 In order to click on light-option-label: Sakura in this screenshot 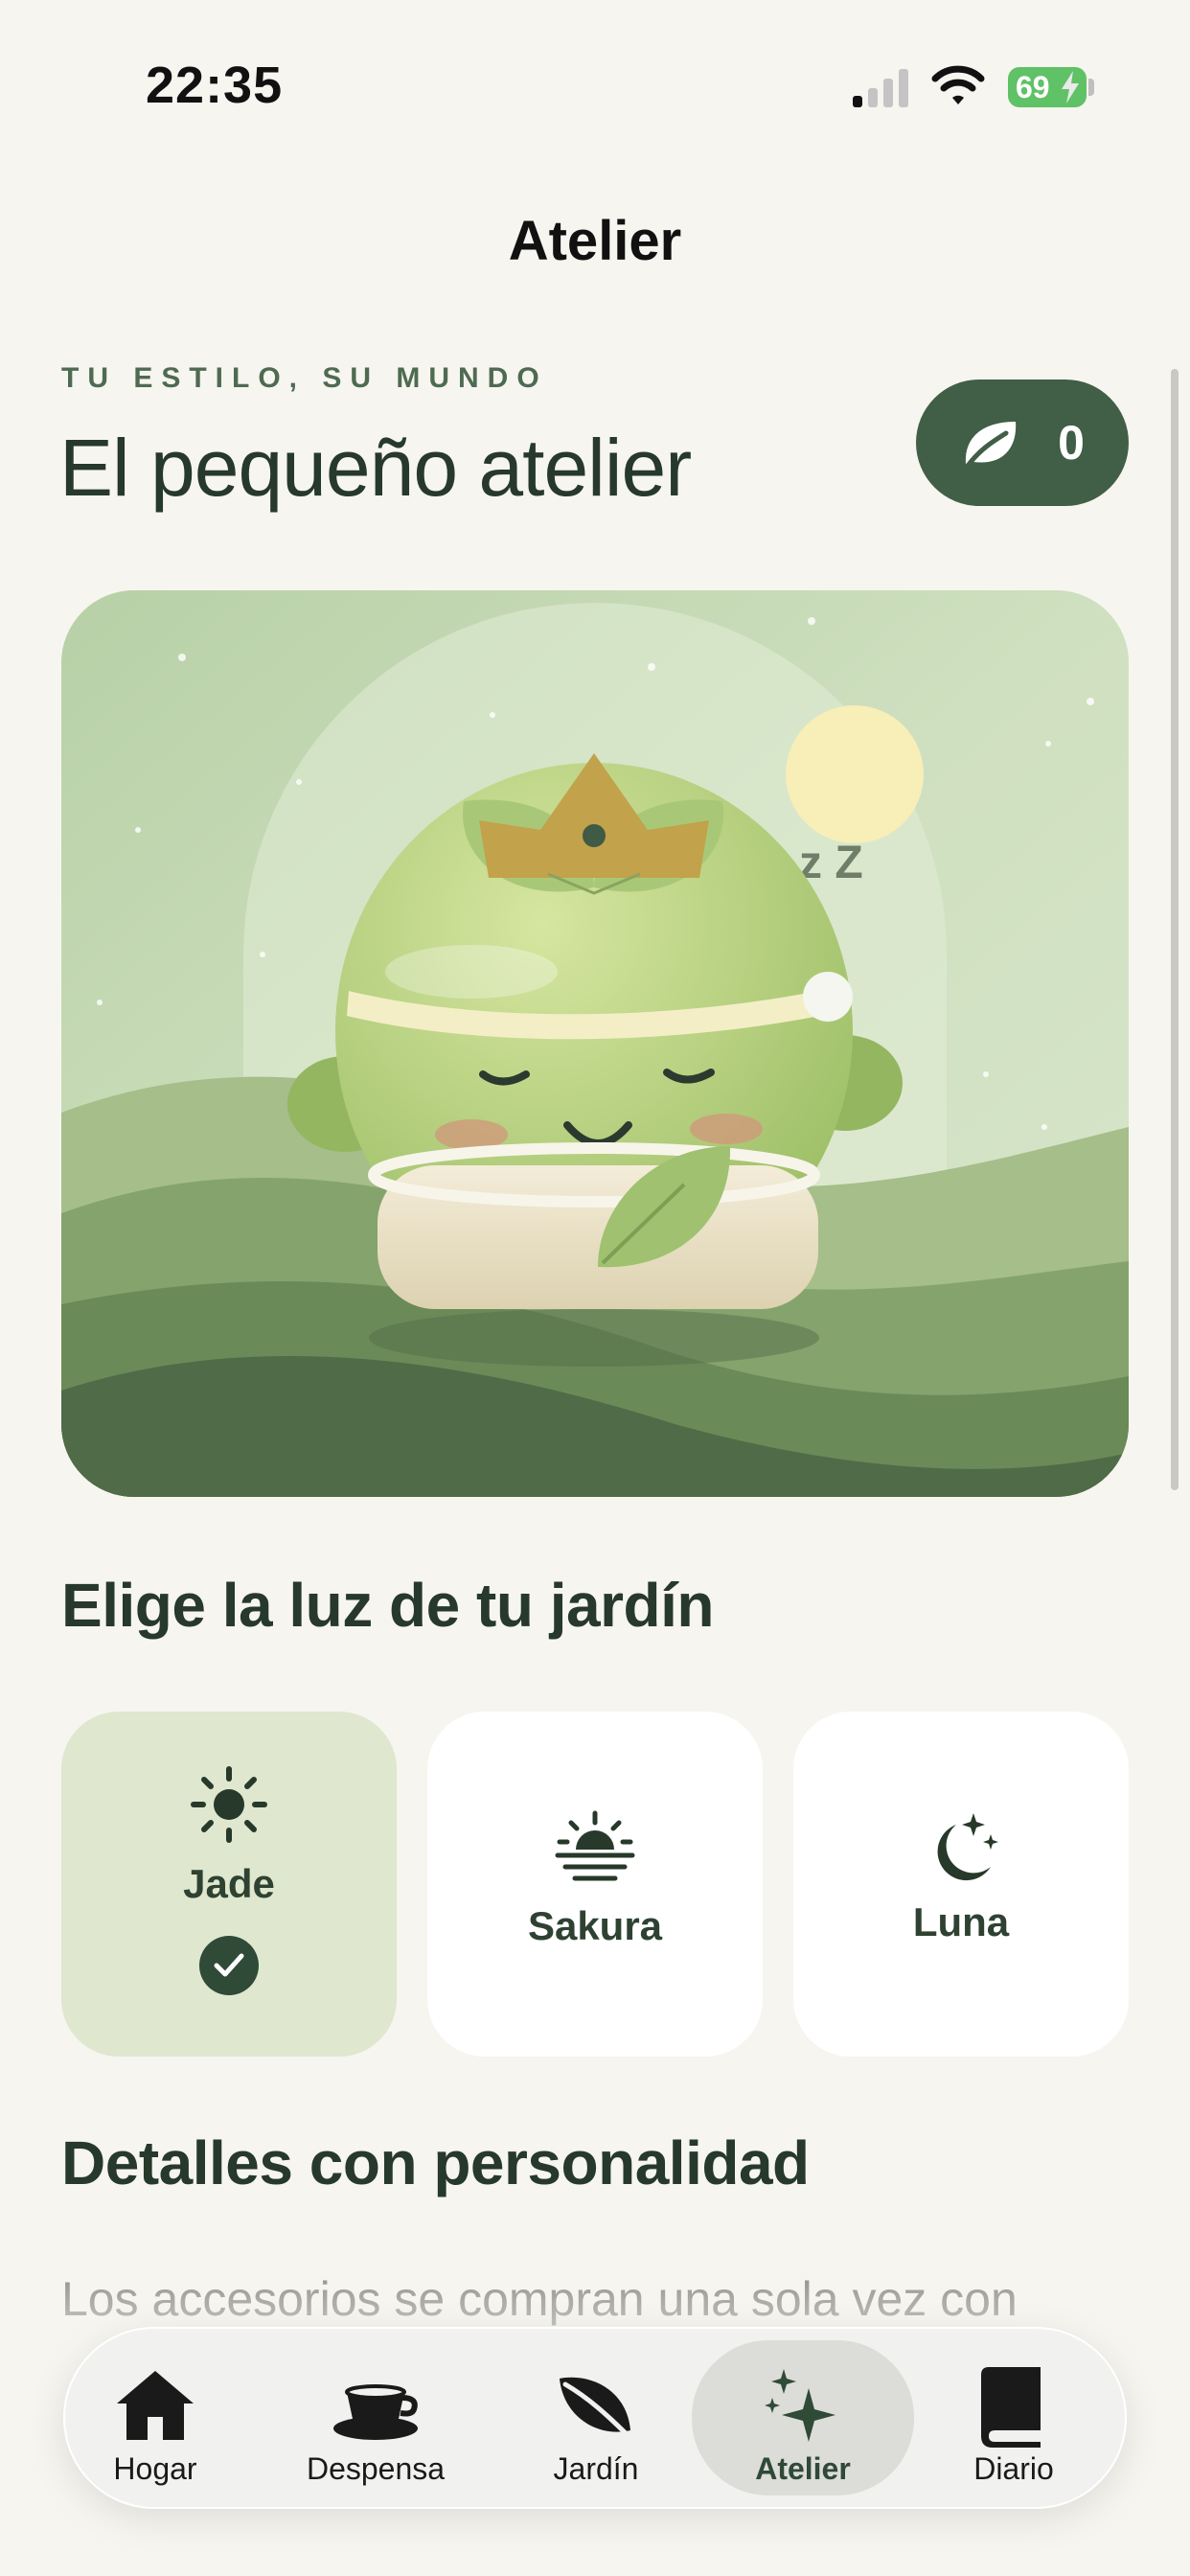, I will do `click(595, 1925)`.